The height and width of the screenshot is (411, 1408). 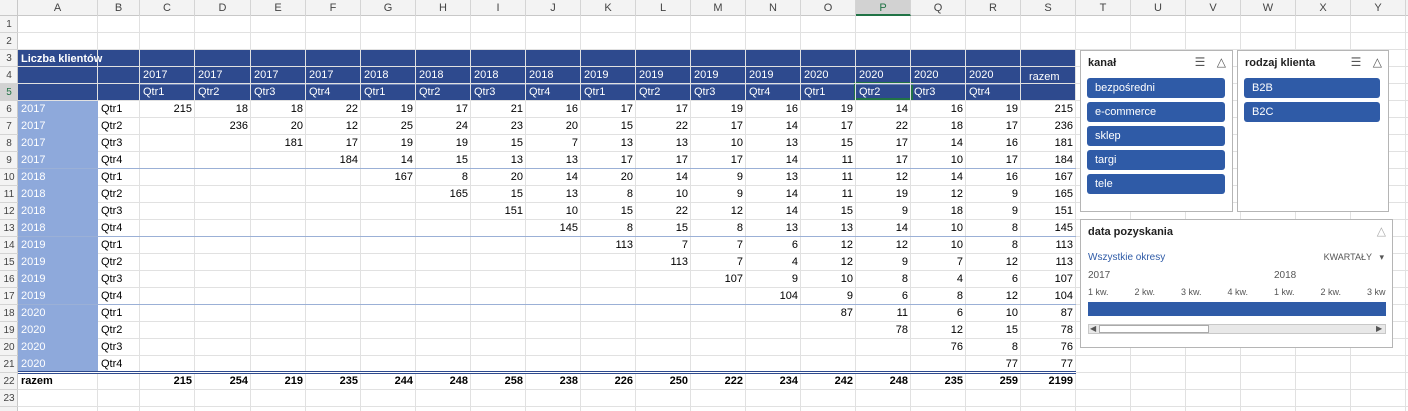 I want to click on slicer-item-kanal: sklep, so click(x=1156, y=136).